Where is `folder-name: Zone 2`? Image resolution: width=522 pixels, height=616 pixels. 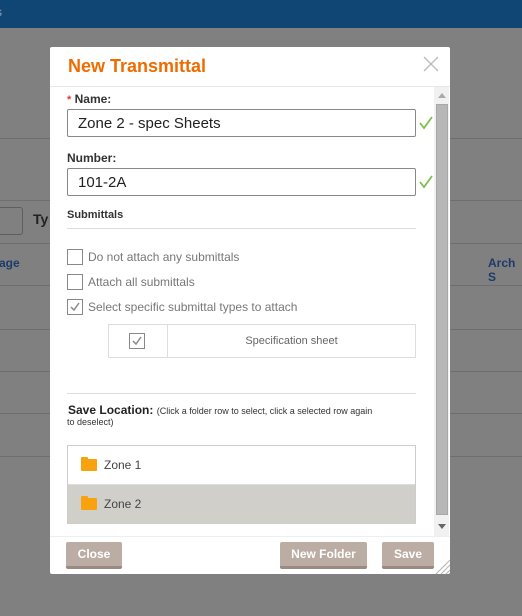 folder-name: Zone 2 is located at coordinates (123, 504).